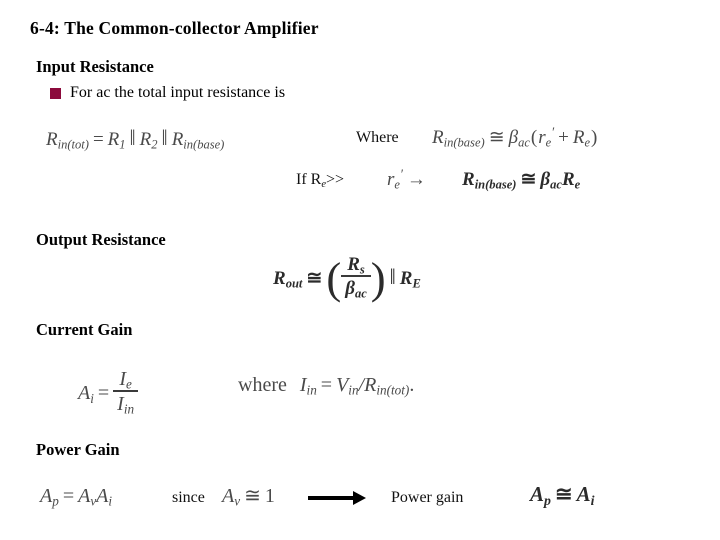 This screenshot has height=540, width=720. Describe the element at coordinates (164, 138) in the screenshot. I see `eq-rin-tot-parallel-2: ‖` at that location.